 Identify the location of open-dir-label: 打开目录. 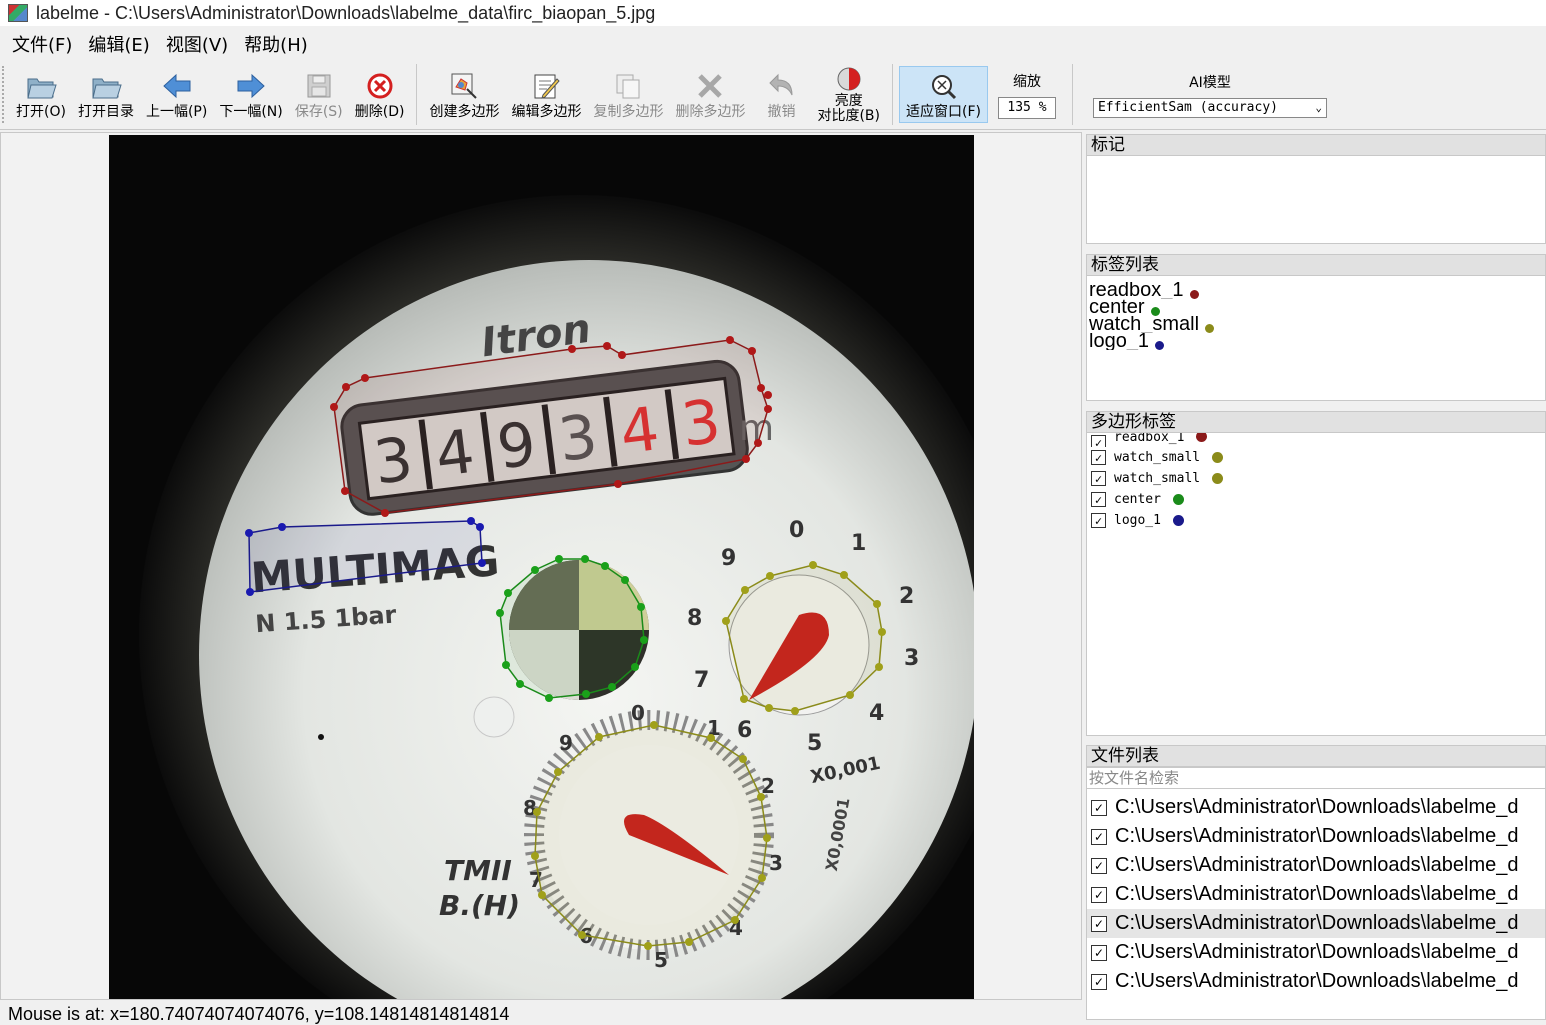
(105, 112).